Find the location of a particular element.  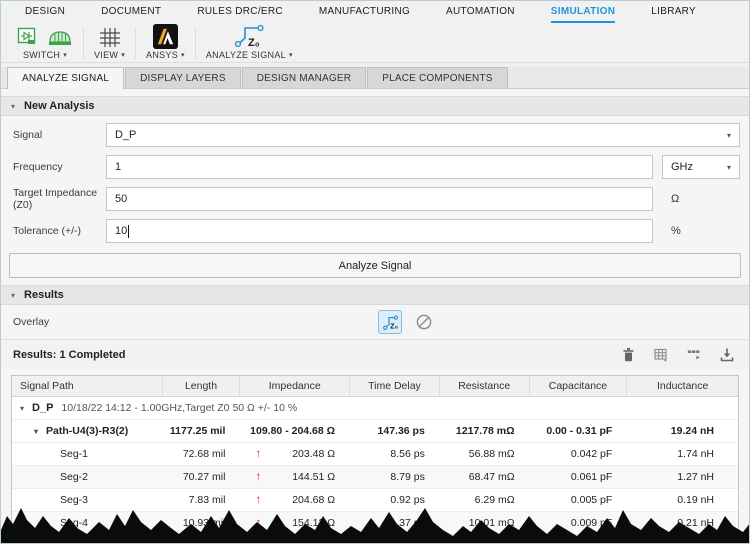

segment-capacitance: 0.061 pF is located at coordinates (591, 477).